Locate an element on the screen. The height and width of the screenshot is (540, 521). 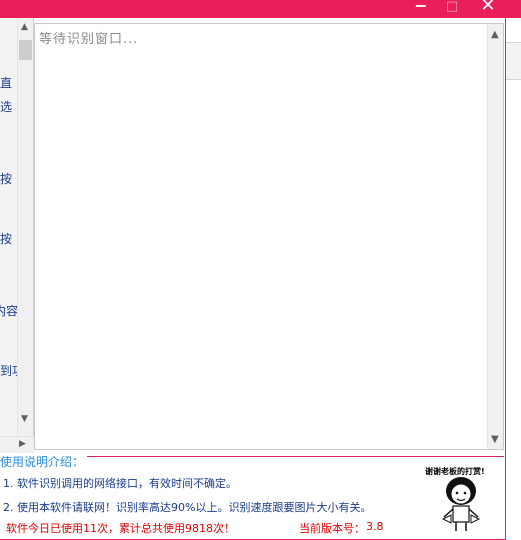
maximize-button: □ is located at coordinates (452, 8).